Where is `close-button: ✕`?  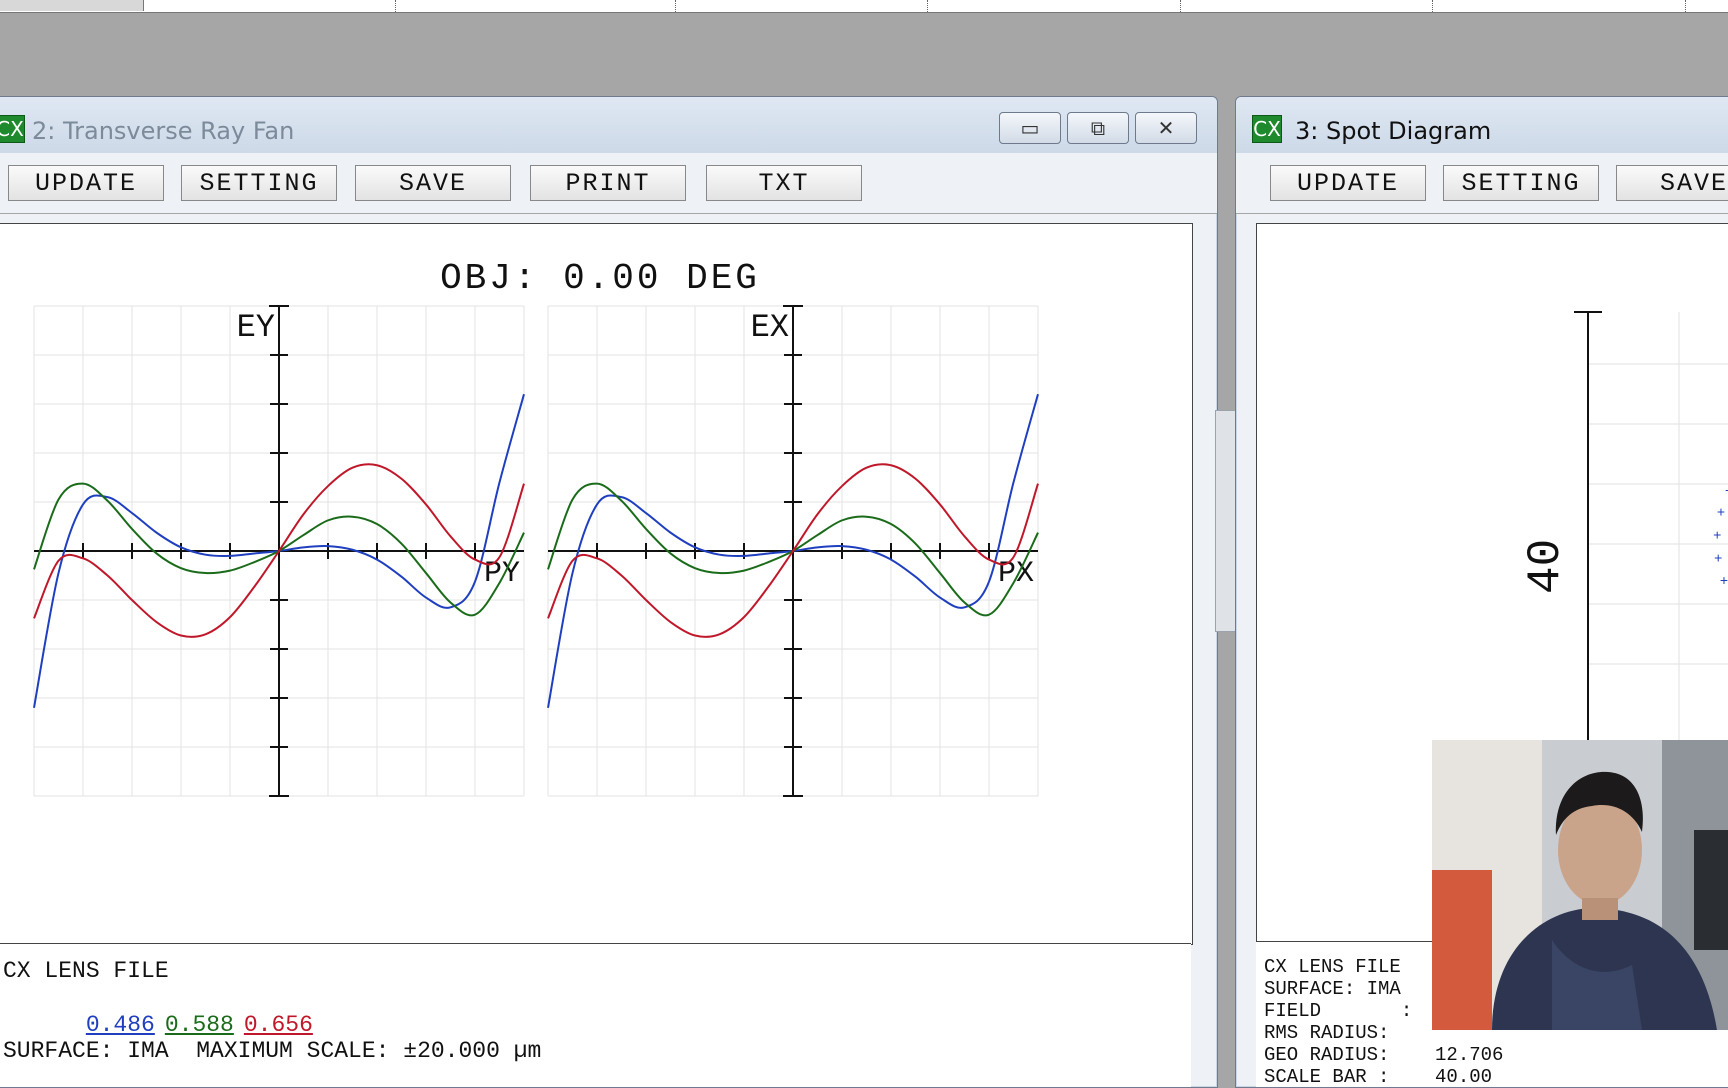 close-button: ✕ is located at coordinates (1166, 128).